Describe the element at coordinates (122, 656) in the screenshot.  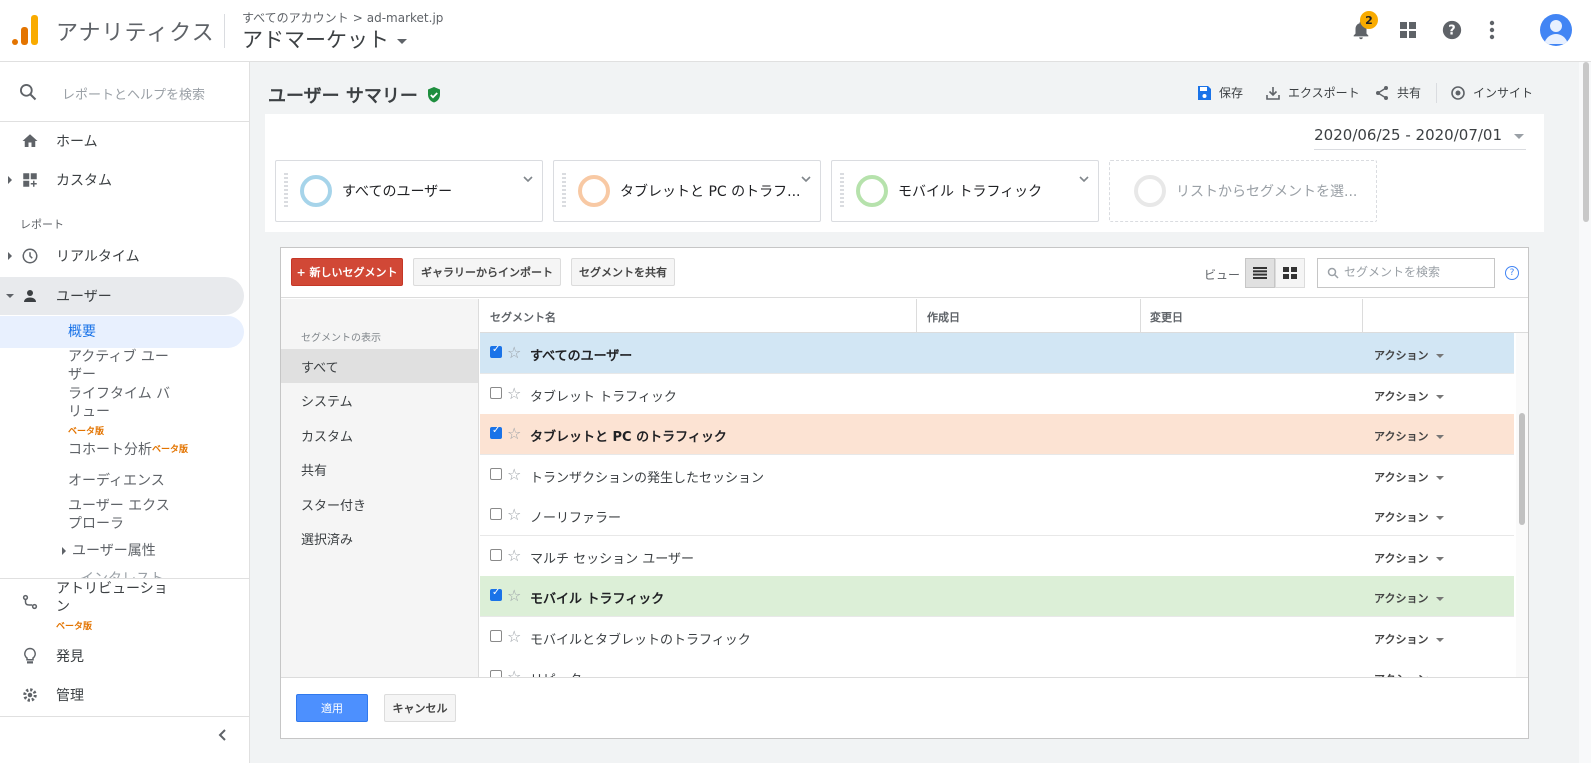
I see `sidebar-item-discover: 発見` at that location.